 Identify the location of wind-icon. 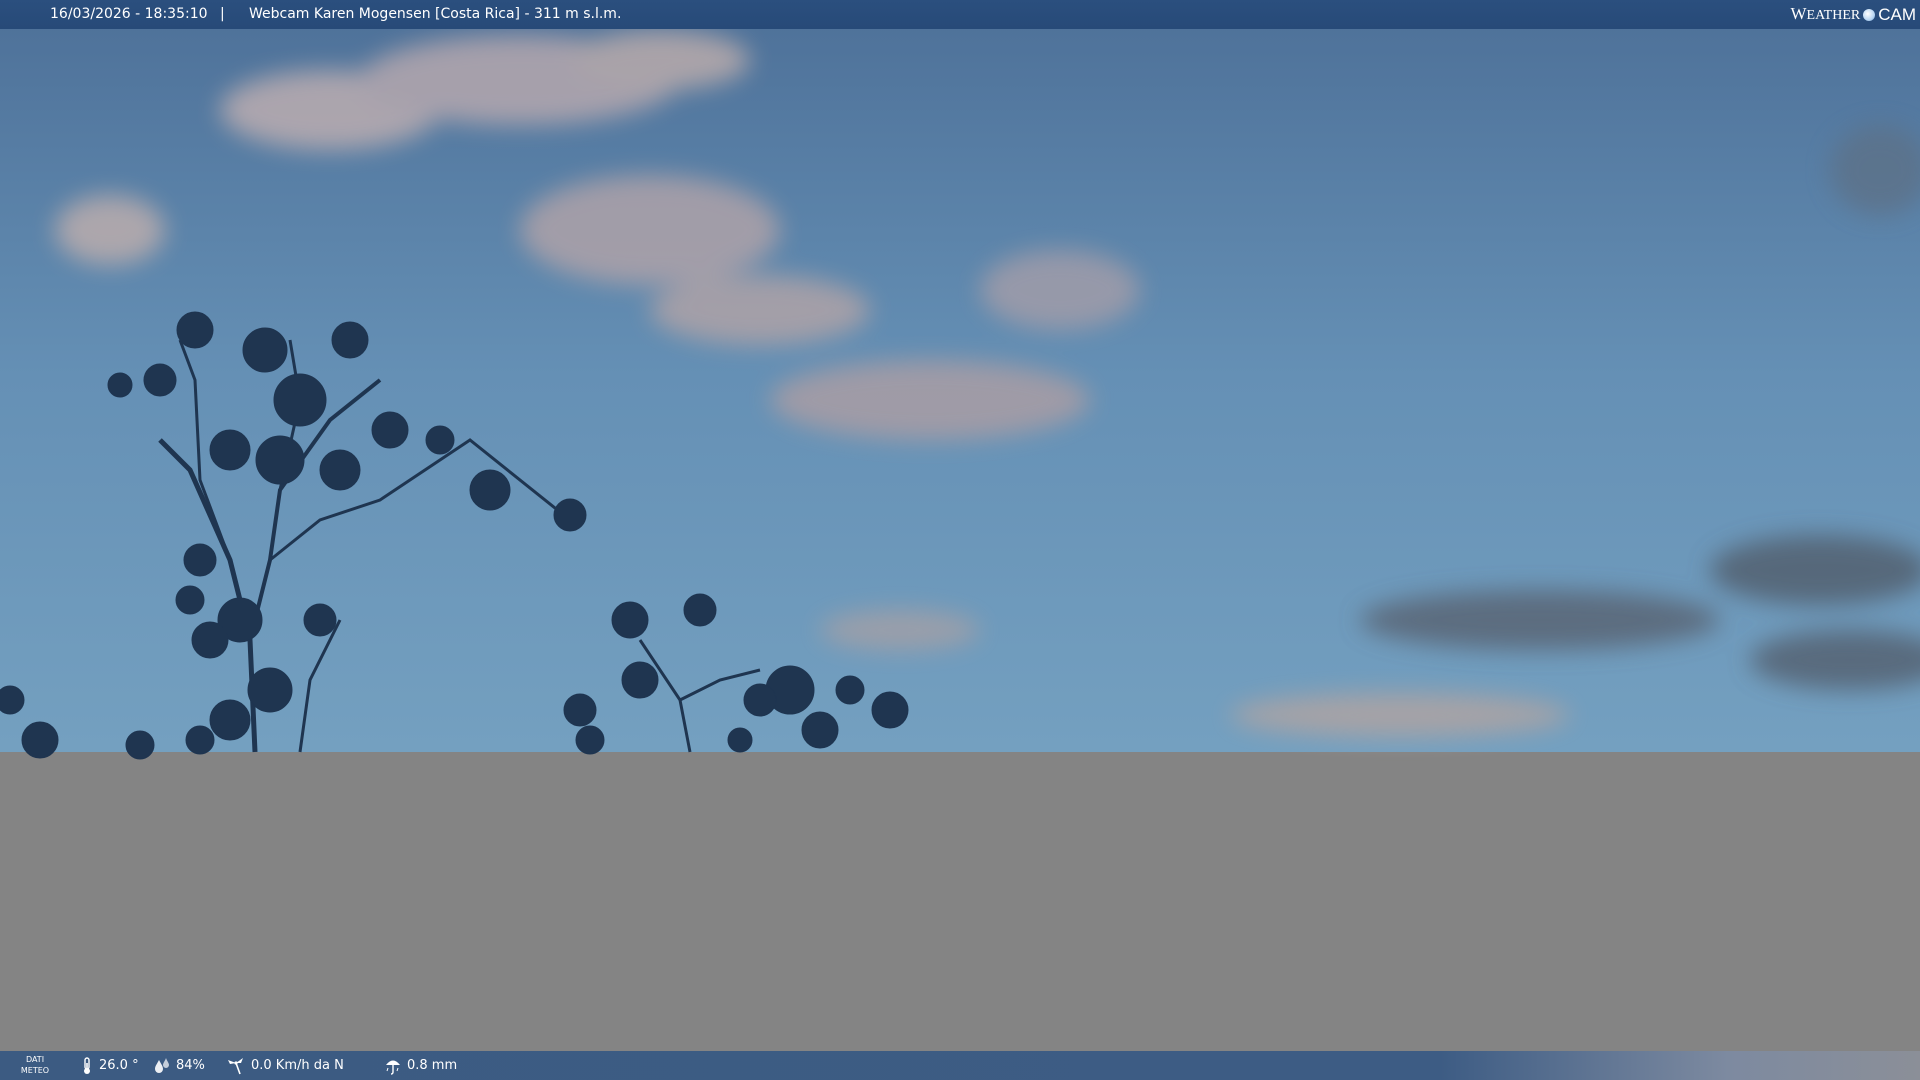
(235, 1065).